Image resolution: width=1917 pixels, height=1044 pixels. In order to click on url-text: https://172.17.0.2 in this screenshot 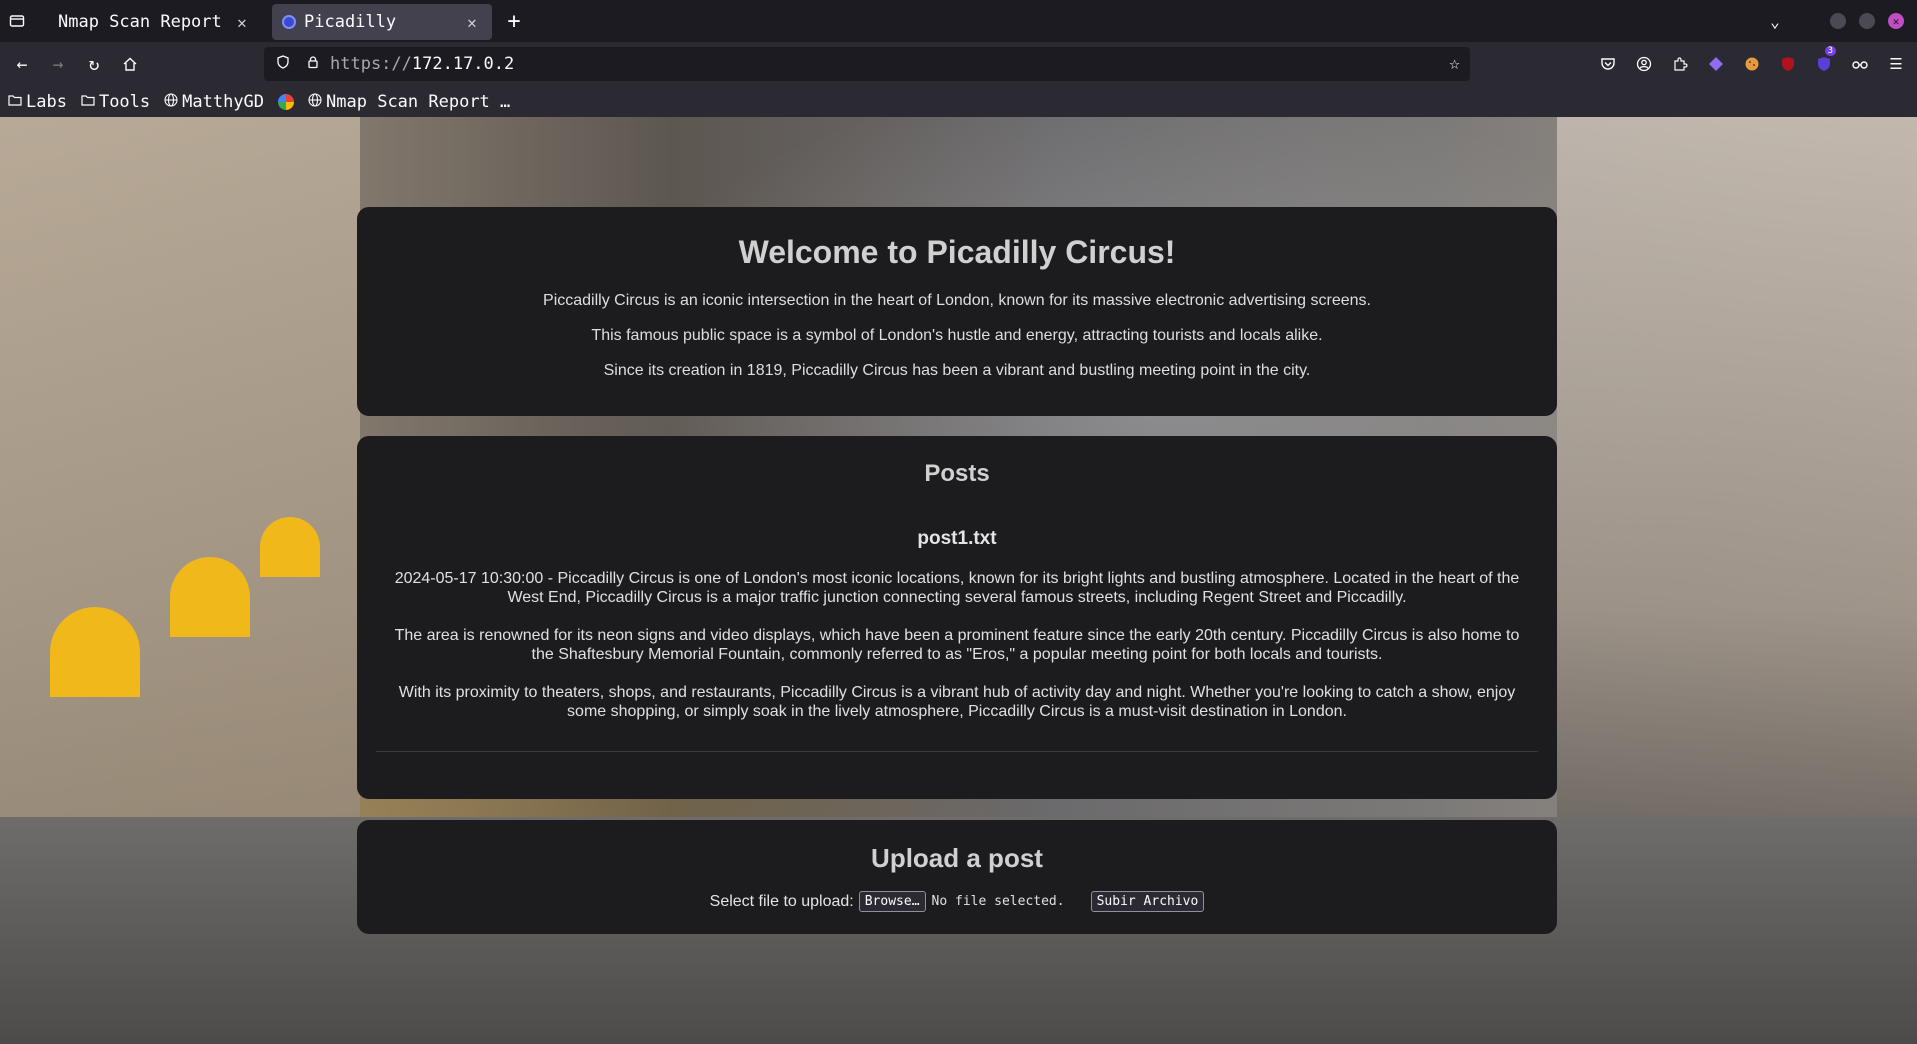, I will do `click(422, 64)`.